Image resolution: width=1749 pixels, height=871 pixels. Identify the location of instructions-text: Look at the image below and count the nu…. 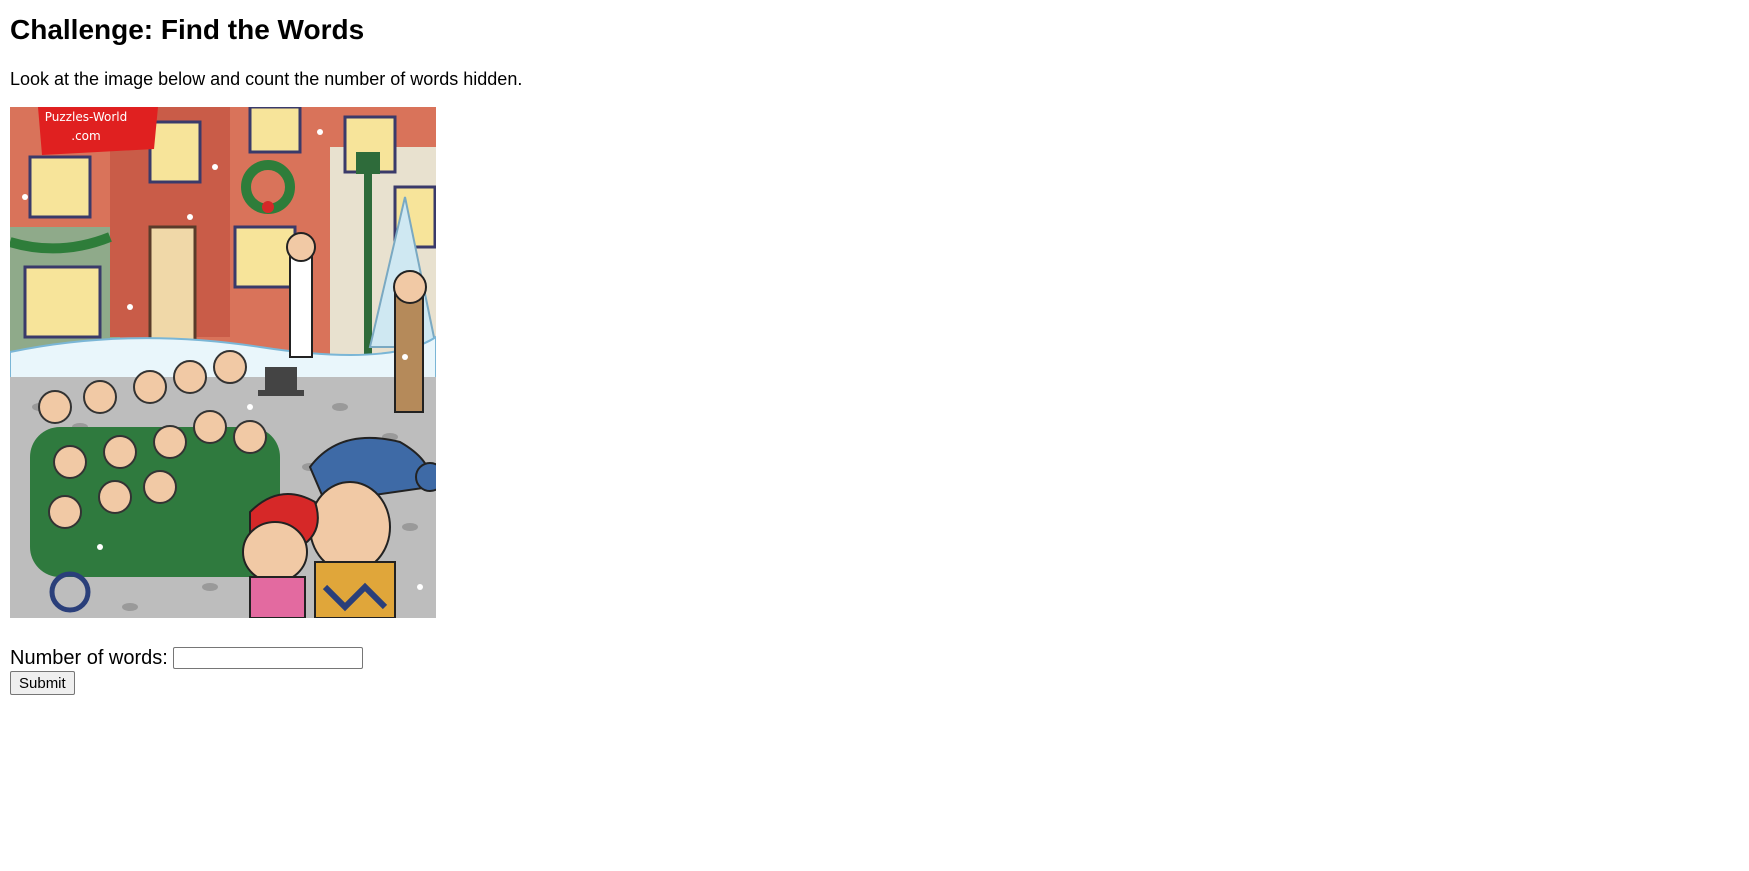
(266, 79).